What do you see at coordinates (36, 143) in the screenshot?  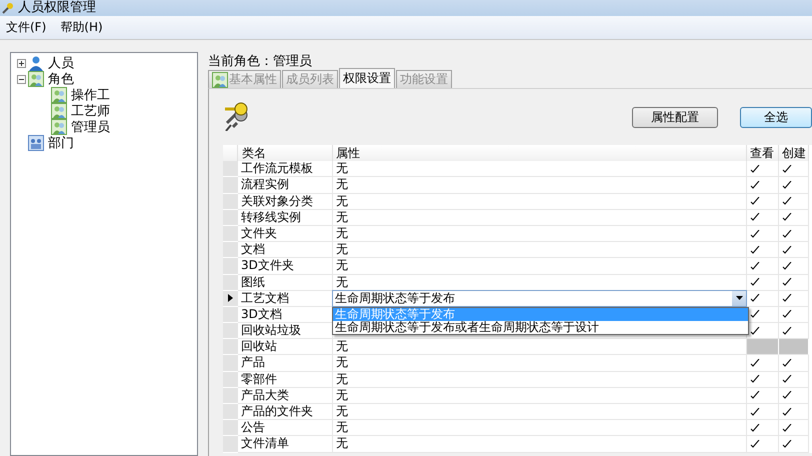 I see `department-icon` at bounding box center [36, 143].